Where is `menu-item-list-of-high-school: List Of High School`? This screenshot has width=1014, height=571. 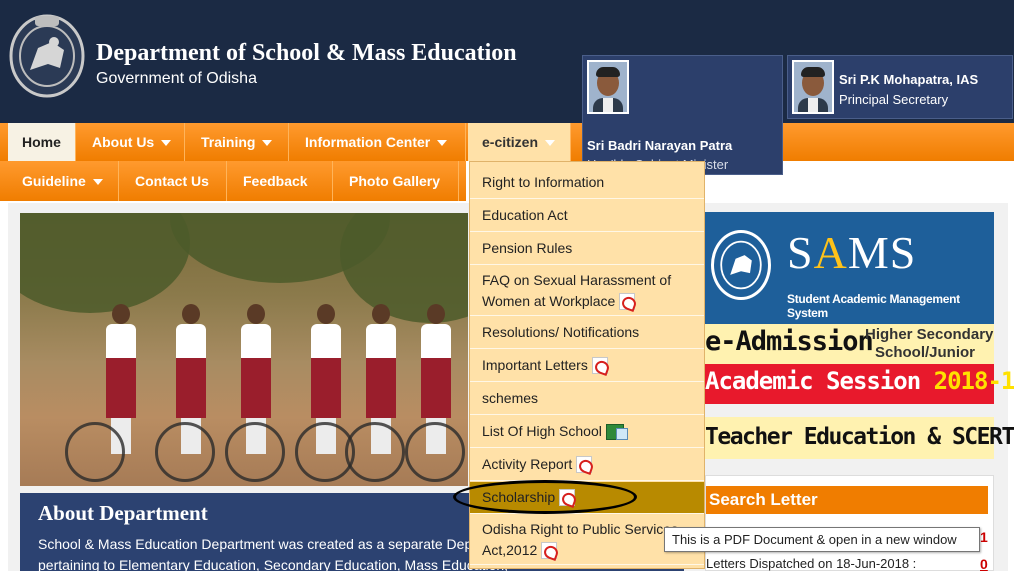 menu-item-list-of-high-school: List Of High School is located at coordinates (587, 432).